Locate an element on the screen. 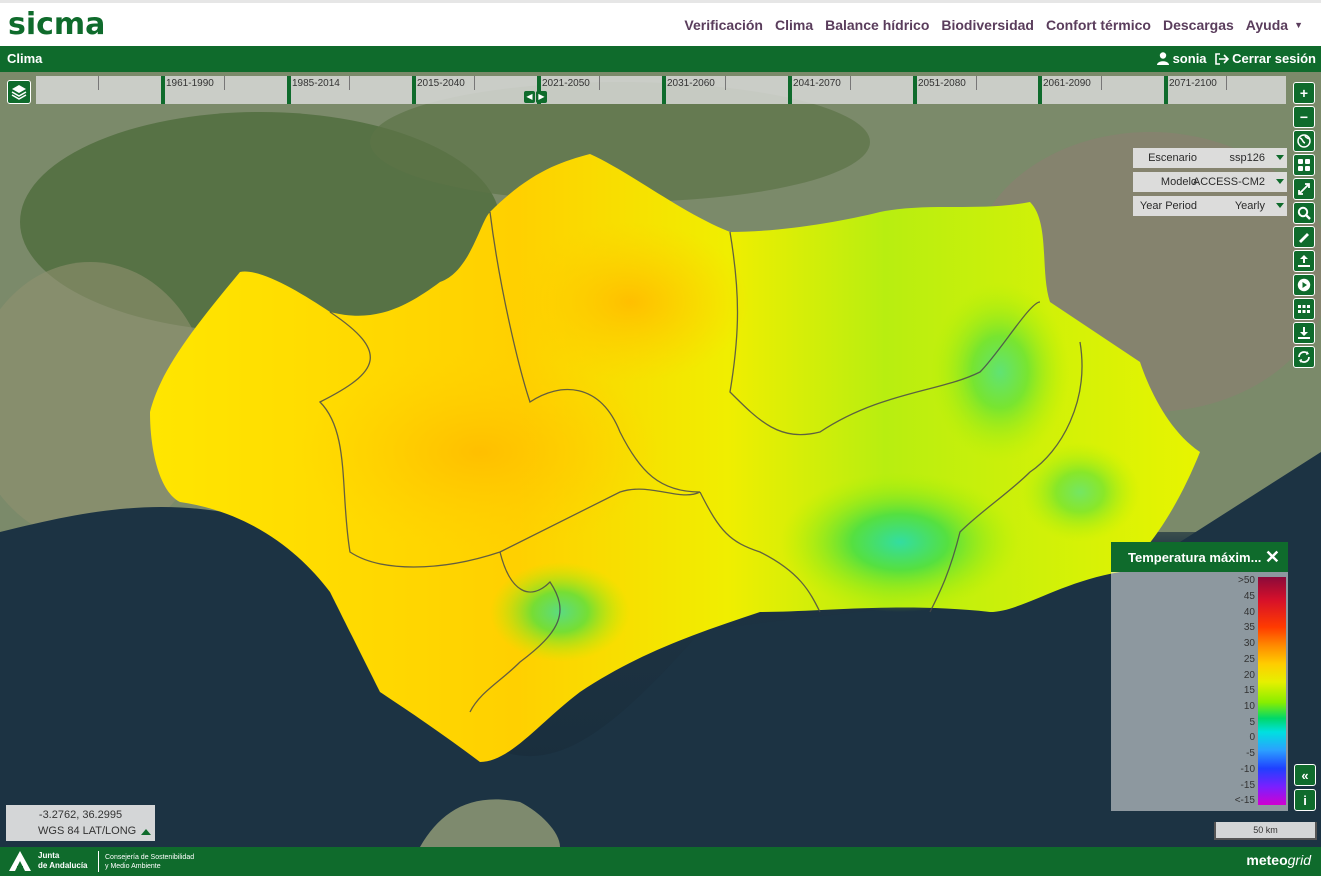 This screenshot has height=876, width=1321. logout-link: Cerrar sesión is located at coordinates (1265, 58).